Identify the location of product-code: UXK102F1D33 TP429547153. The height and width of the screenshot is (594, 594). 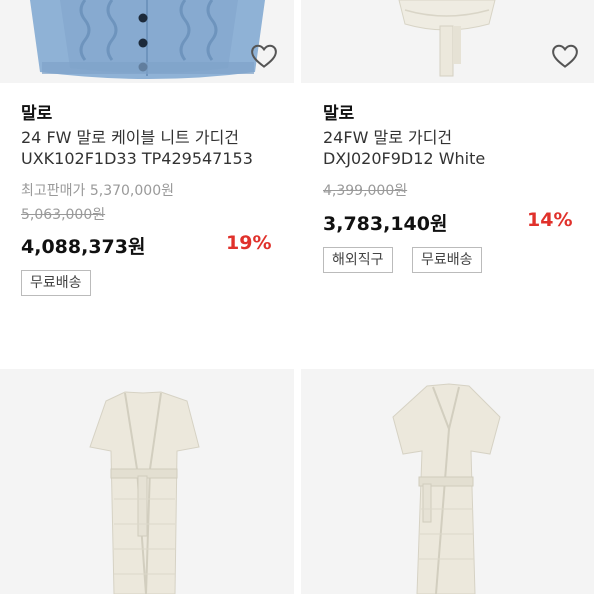
(137, 158).